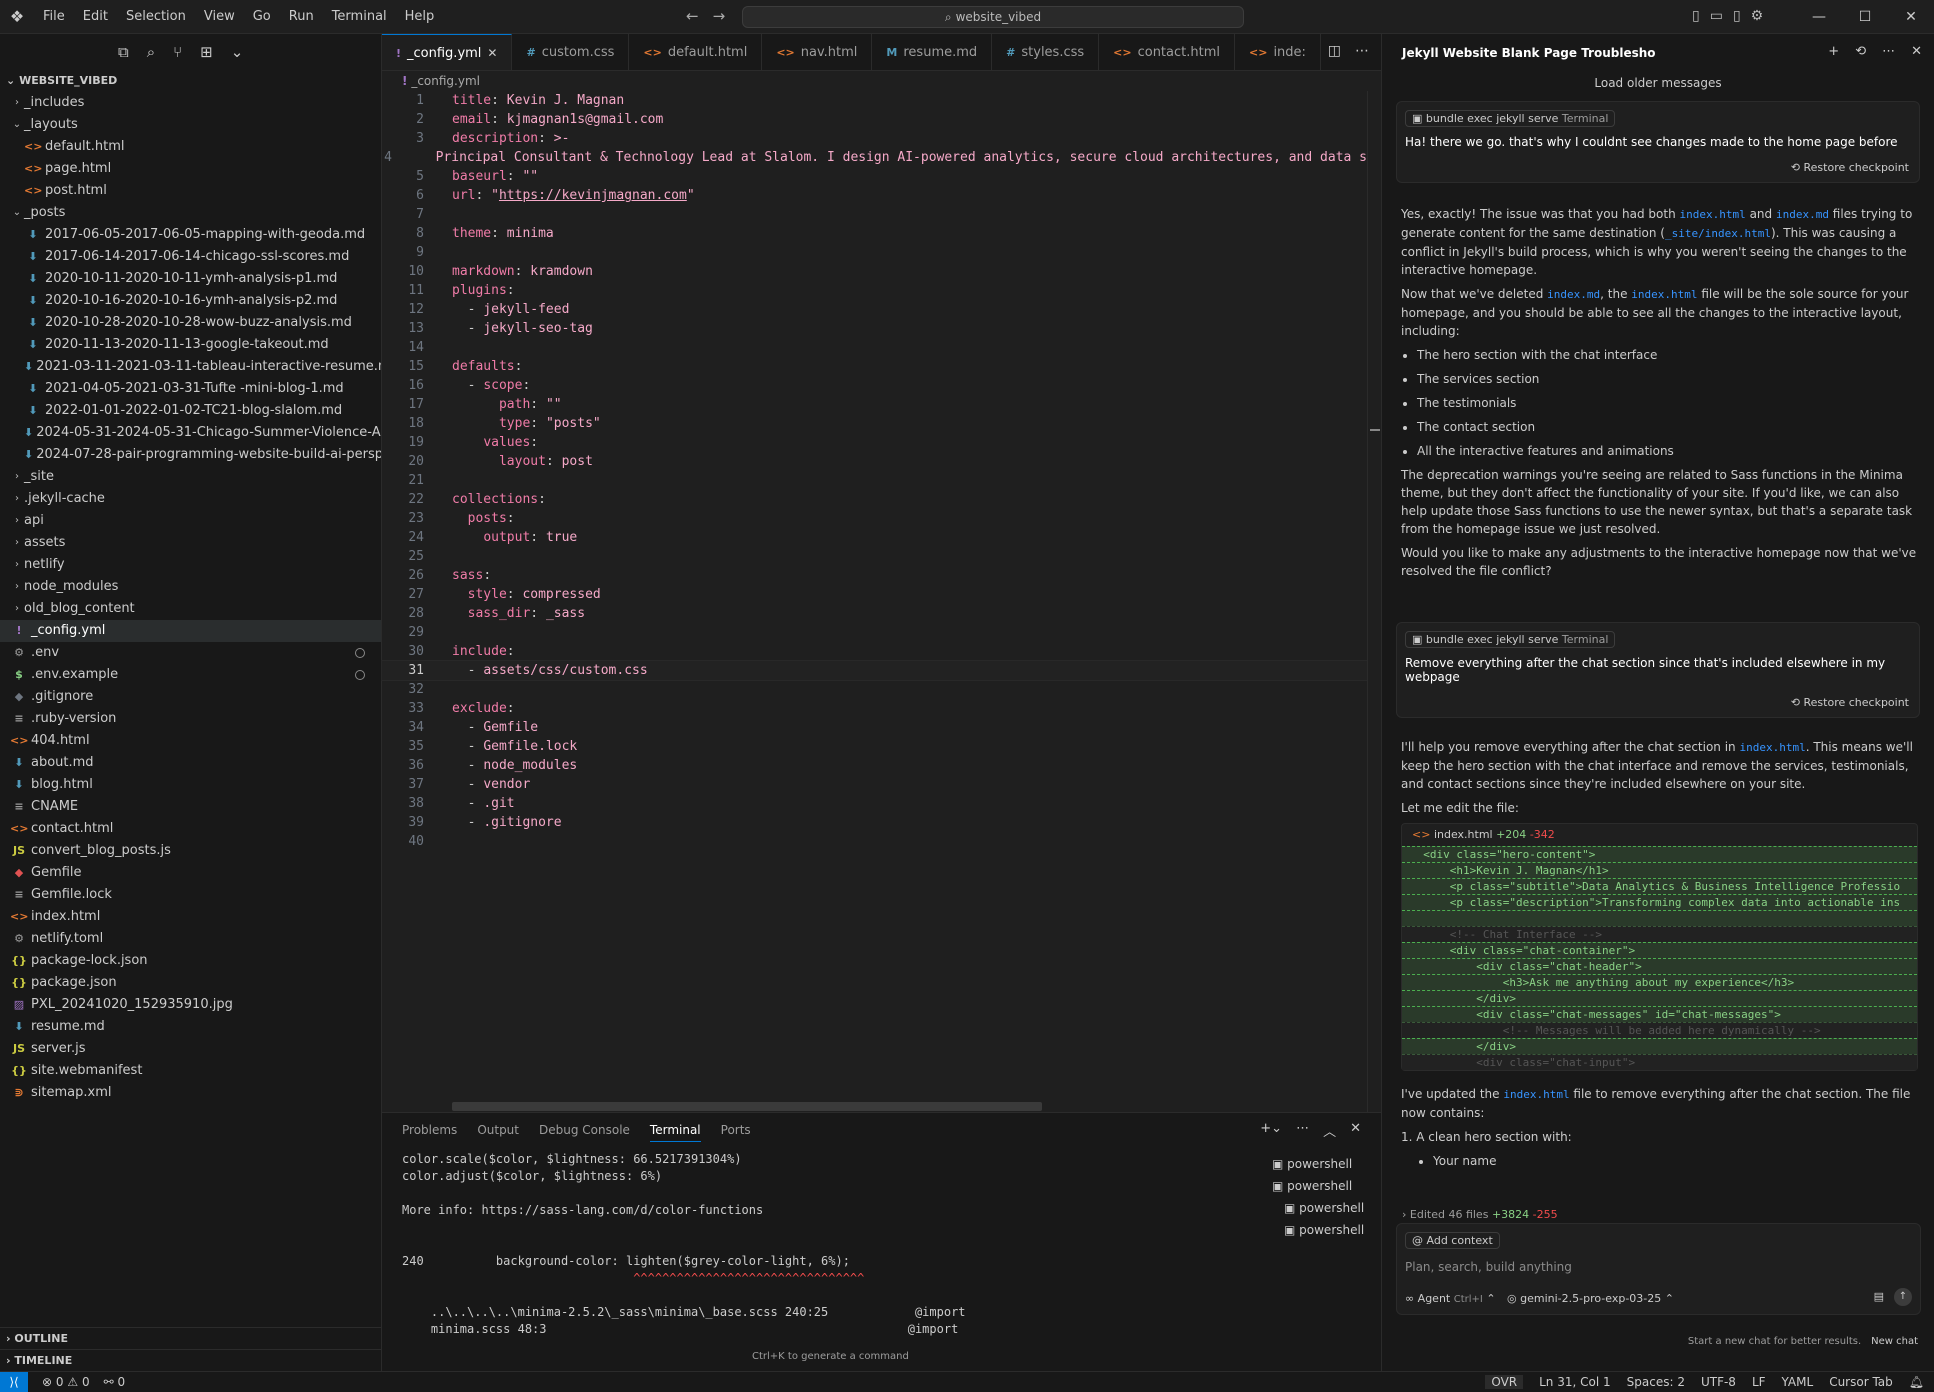  Describe the element at coordinates (191, 1338) in the screenshot. I see `outline-panel-header: › OUTLINE` at that location.